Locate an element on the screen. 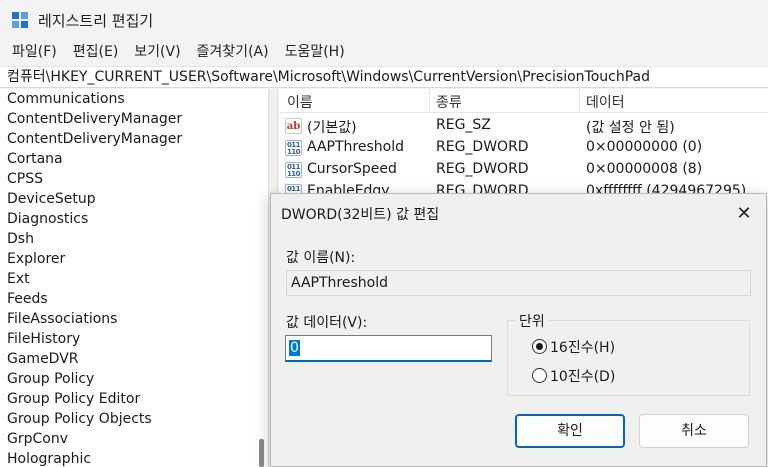  tree-item: Feeds is located at coordinates (134, 299).